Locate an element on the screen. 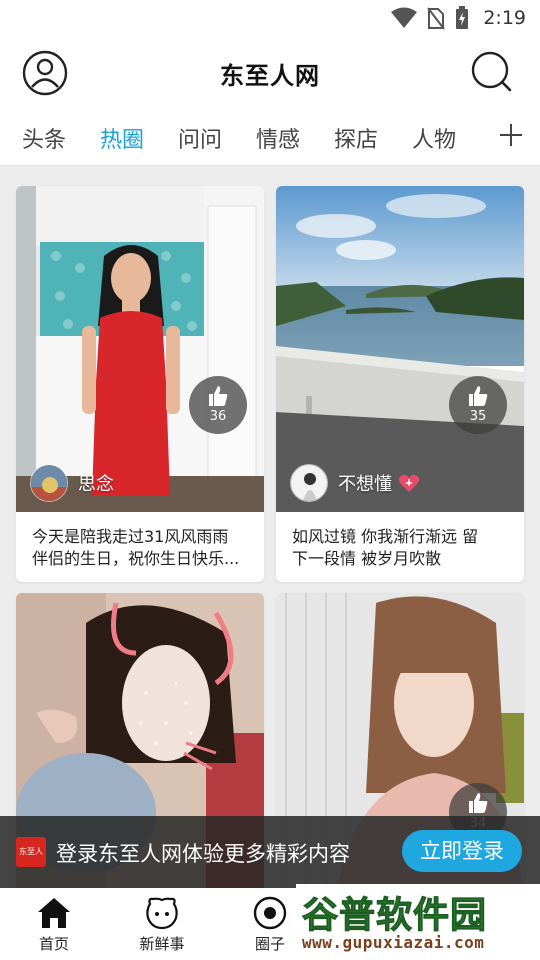  like-count: 36 is located at coordinates (218, 416).